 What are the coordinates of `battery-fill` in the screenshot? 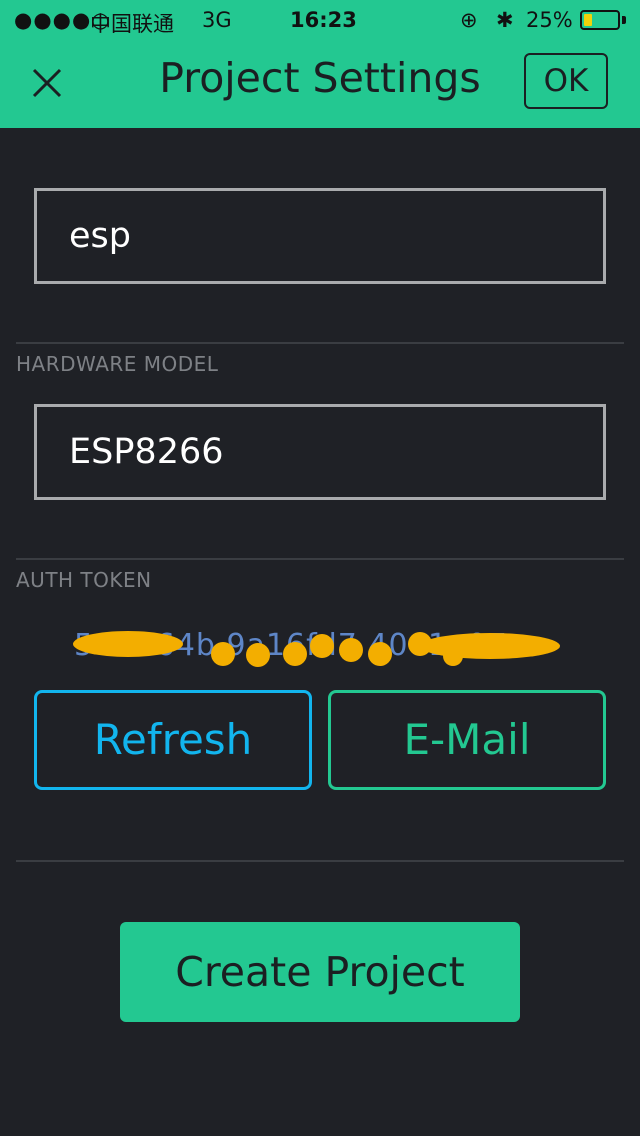 It's located at (588, 20).